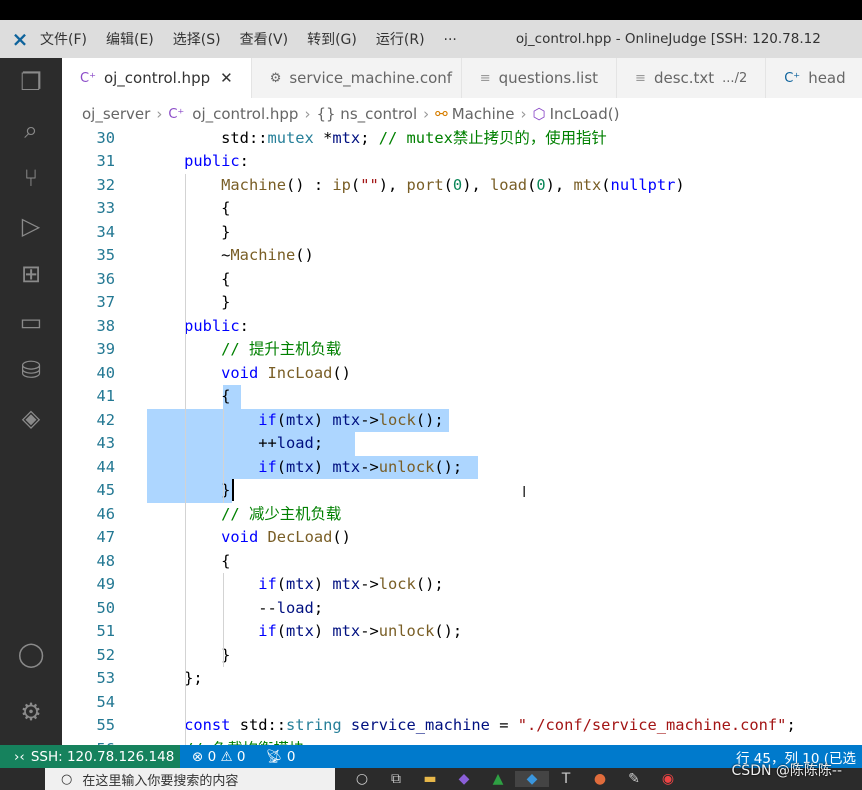  What do you see at coordinates (31, 370) in the screenshot?
I see `database-icon: ⛁` at bounding box center [31, 370].